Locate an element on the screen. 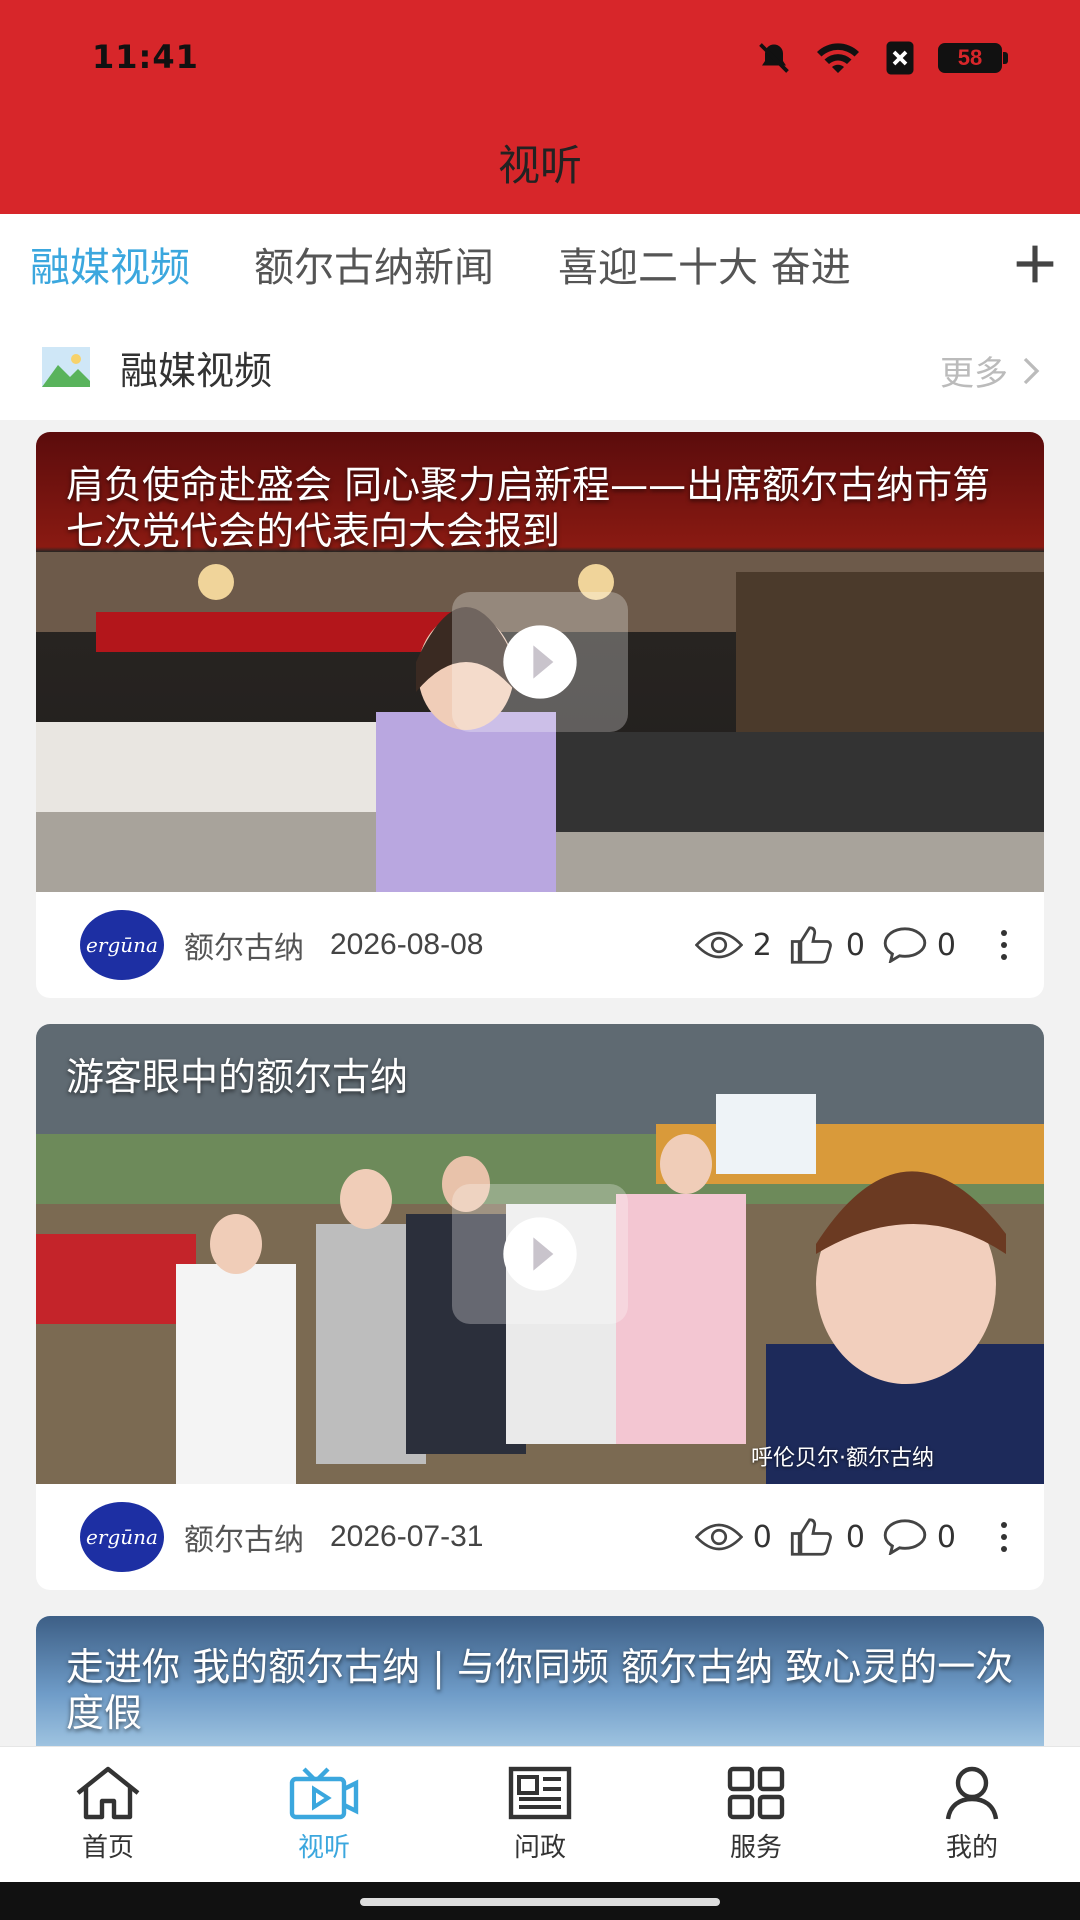  publish-date: 2026-08-08 is located at coordinates (407, 944).